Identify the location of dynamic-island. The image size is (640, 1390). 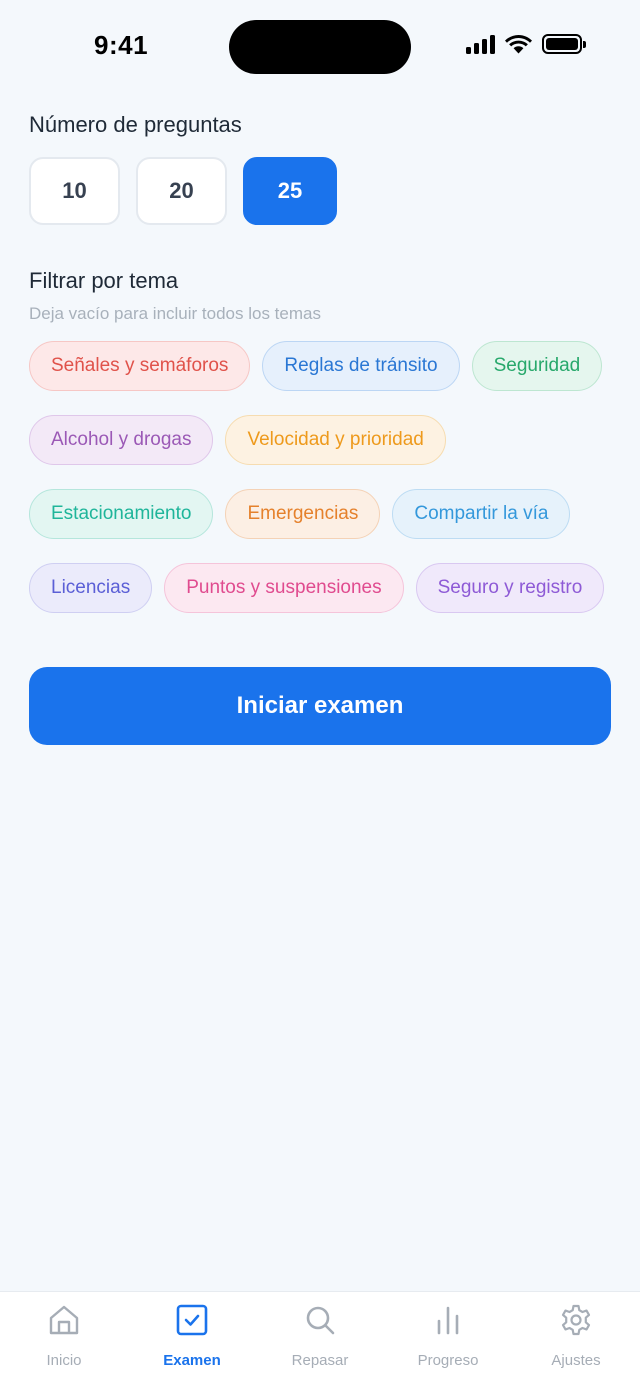
(320, 47).